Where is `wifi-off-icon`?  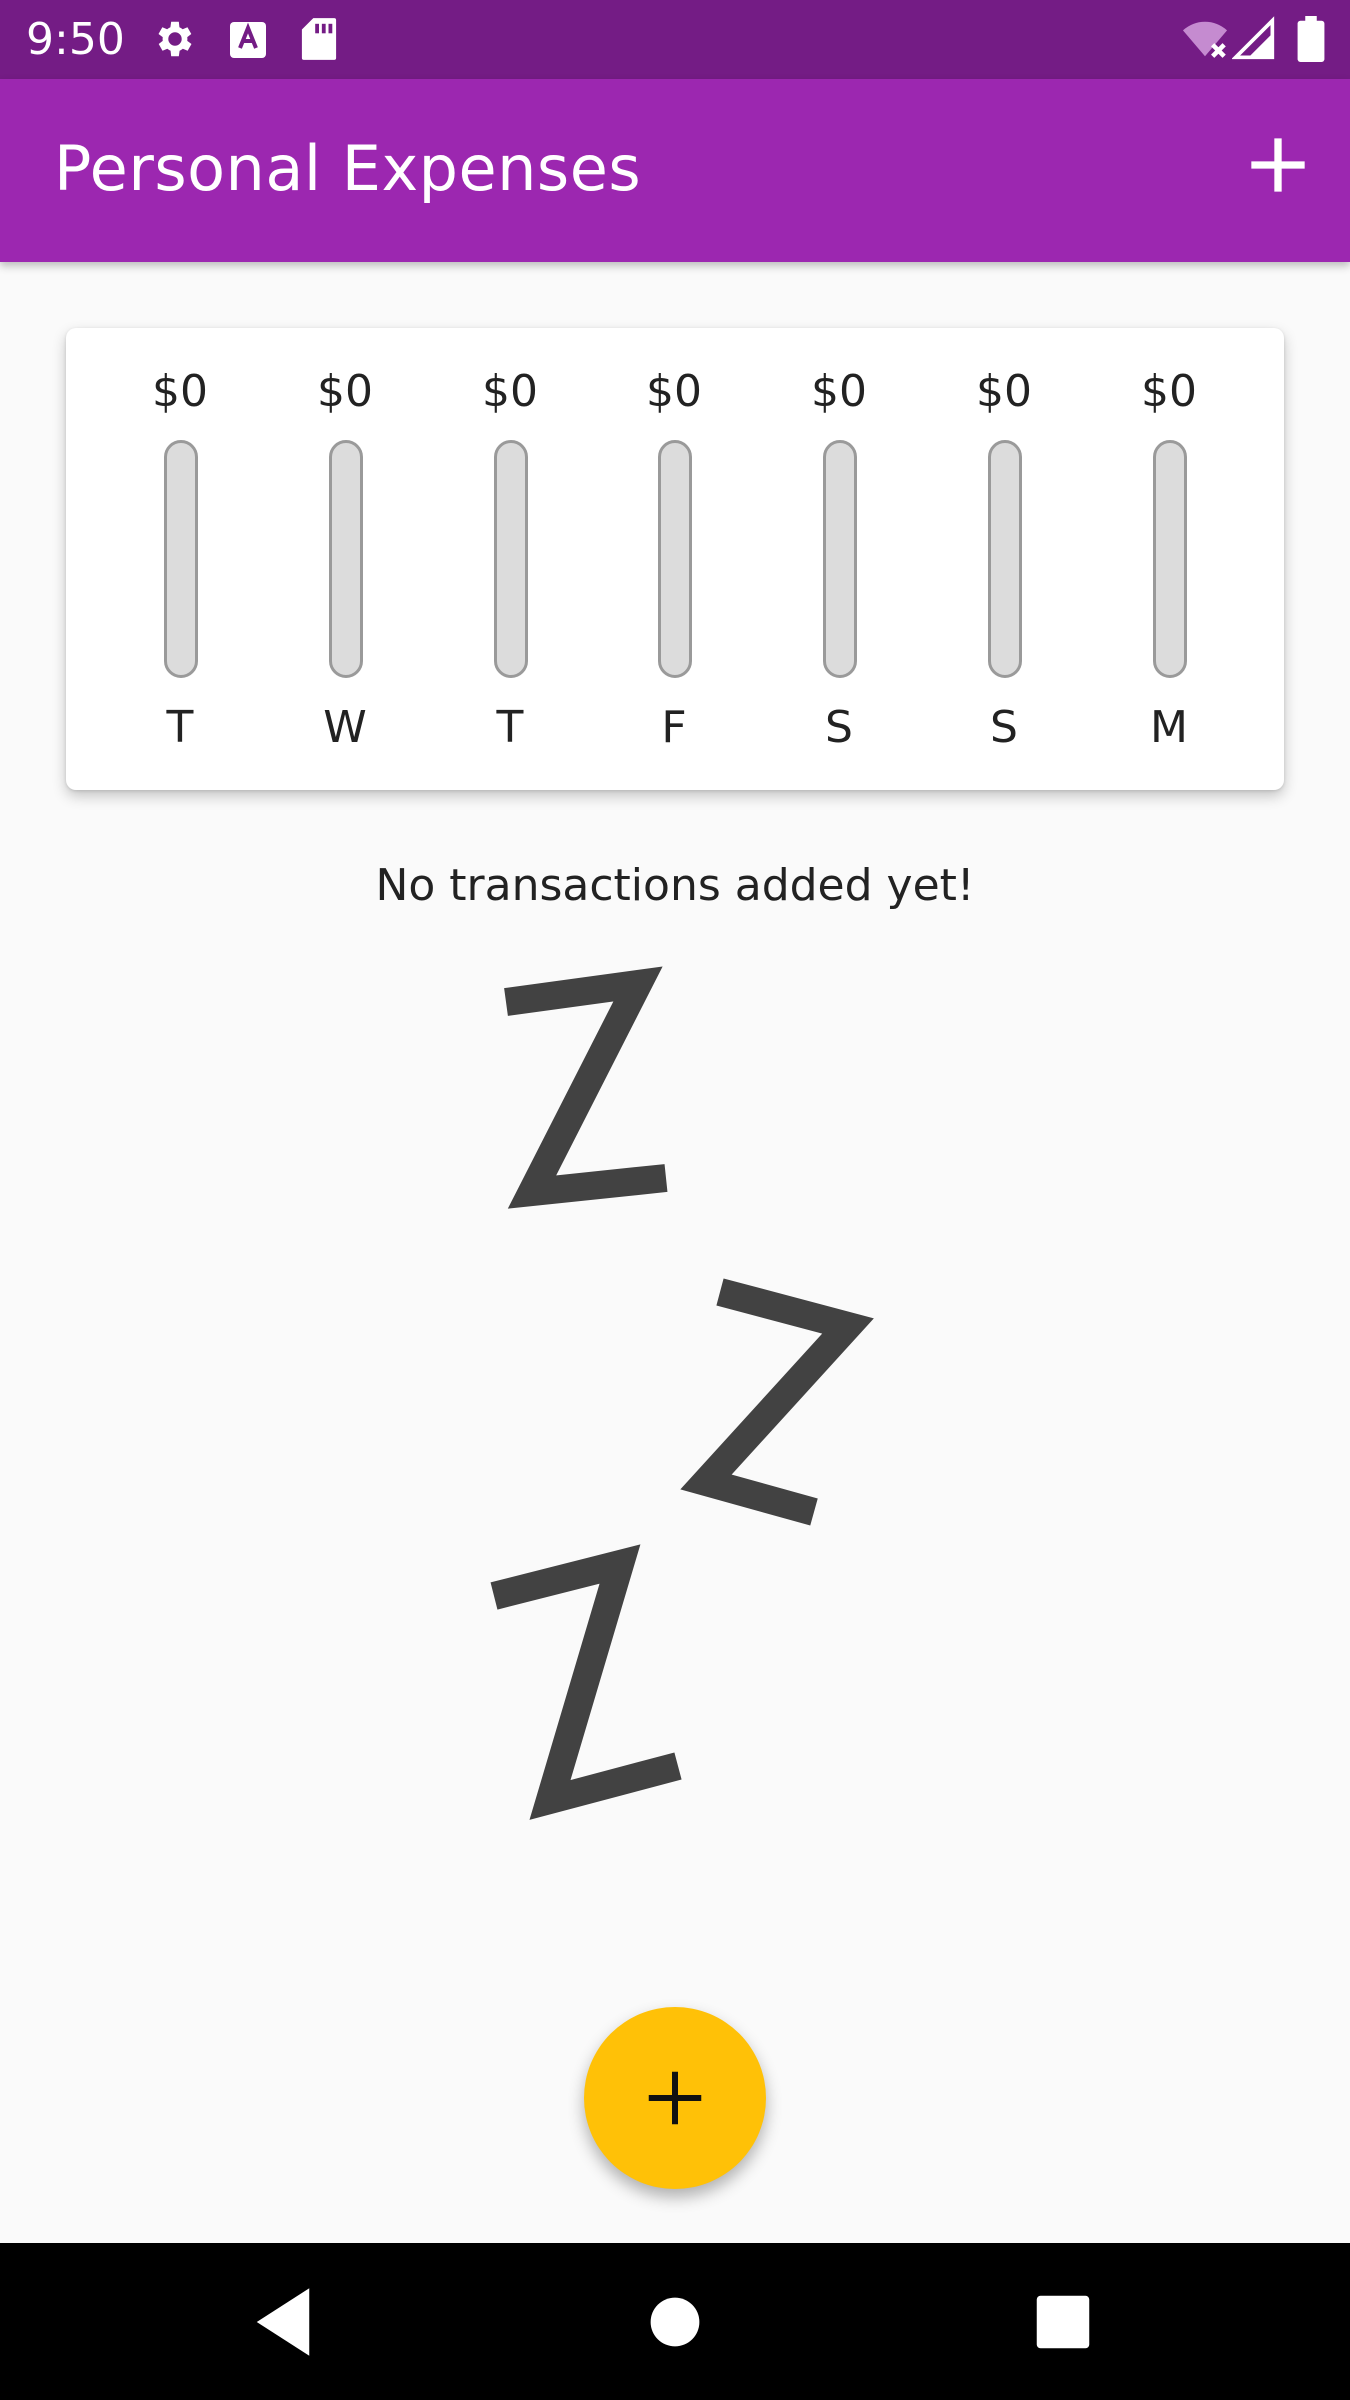 wifi-off-icon is located at coordinates (1205, 39).